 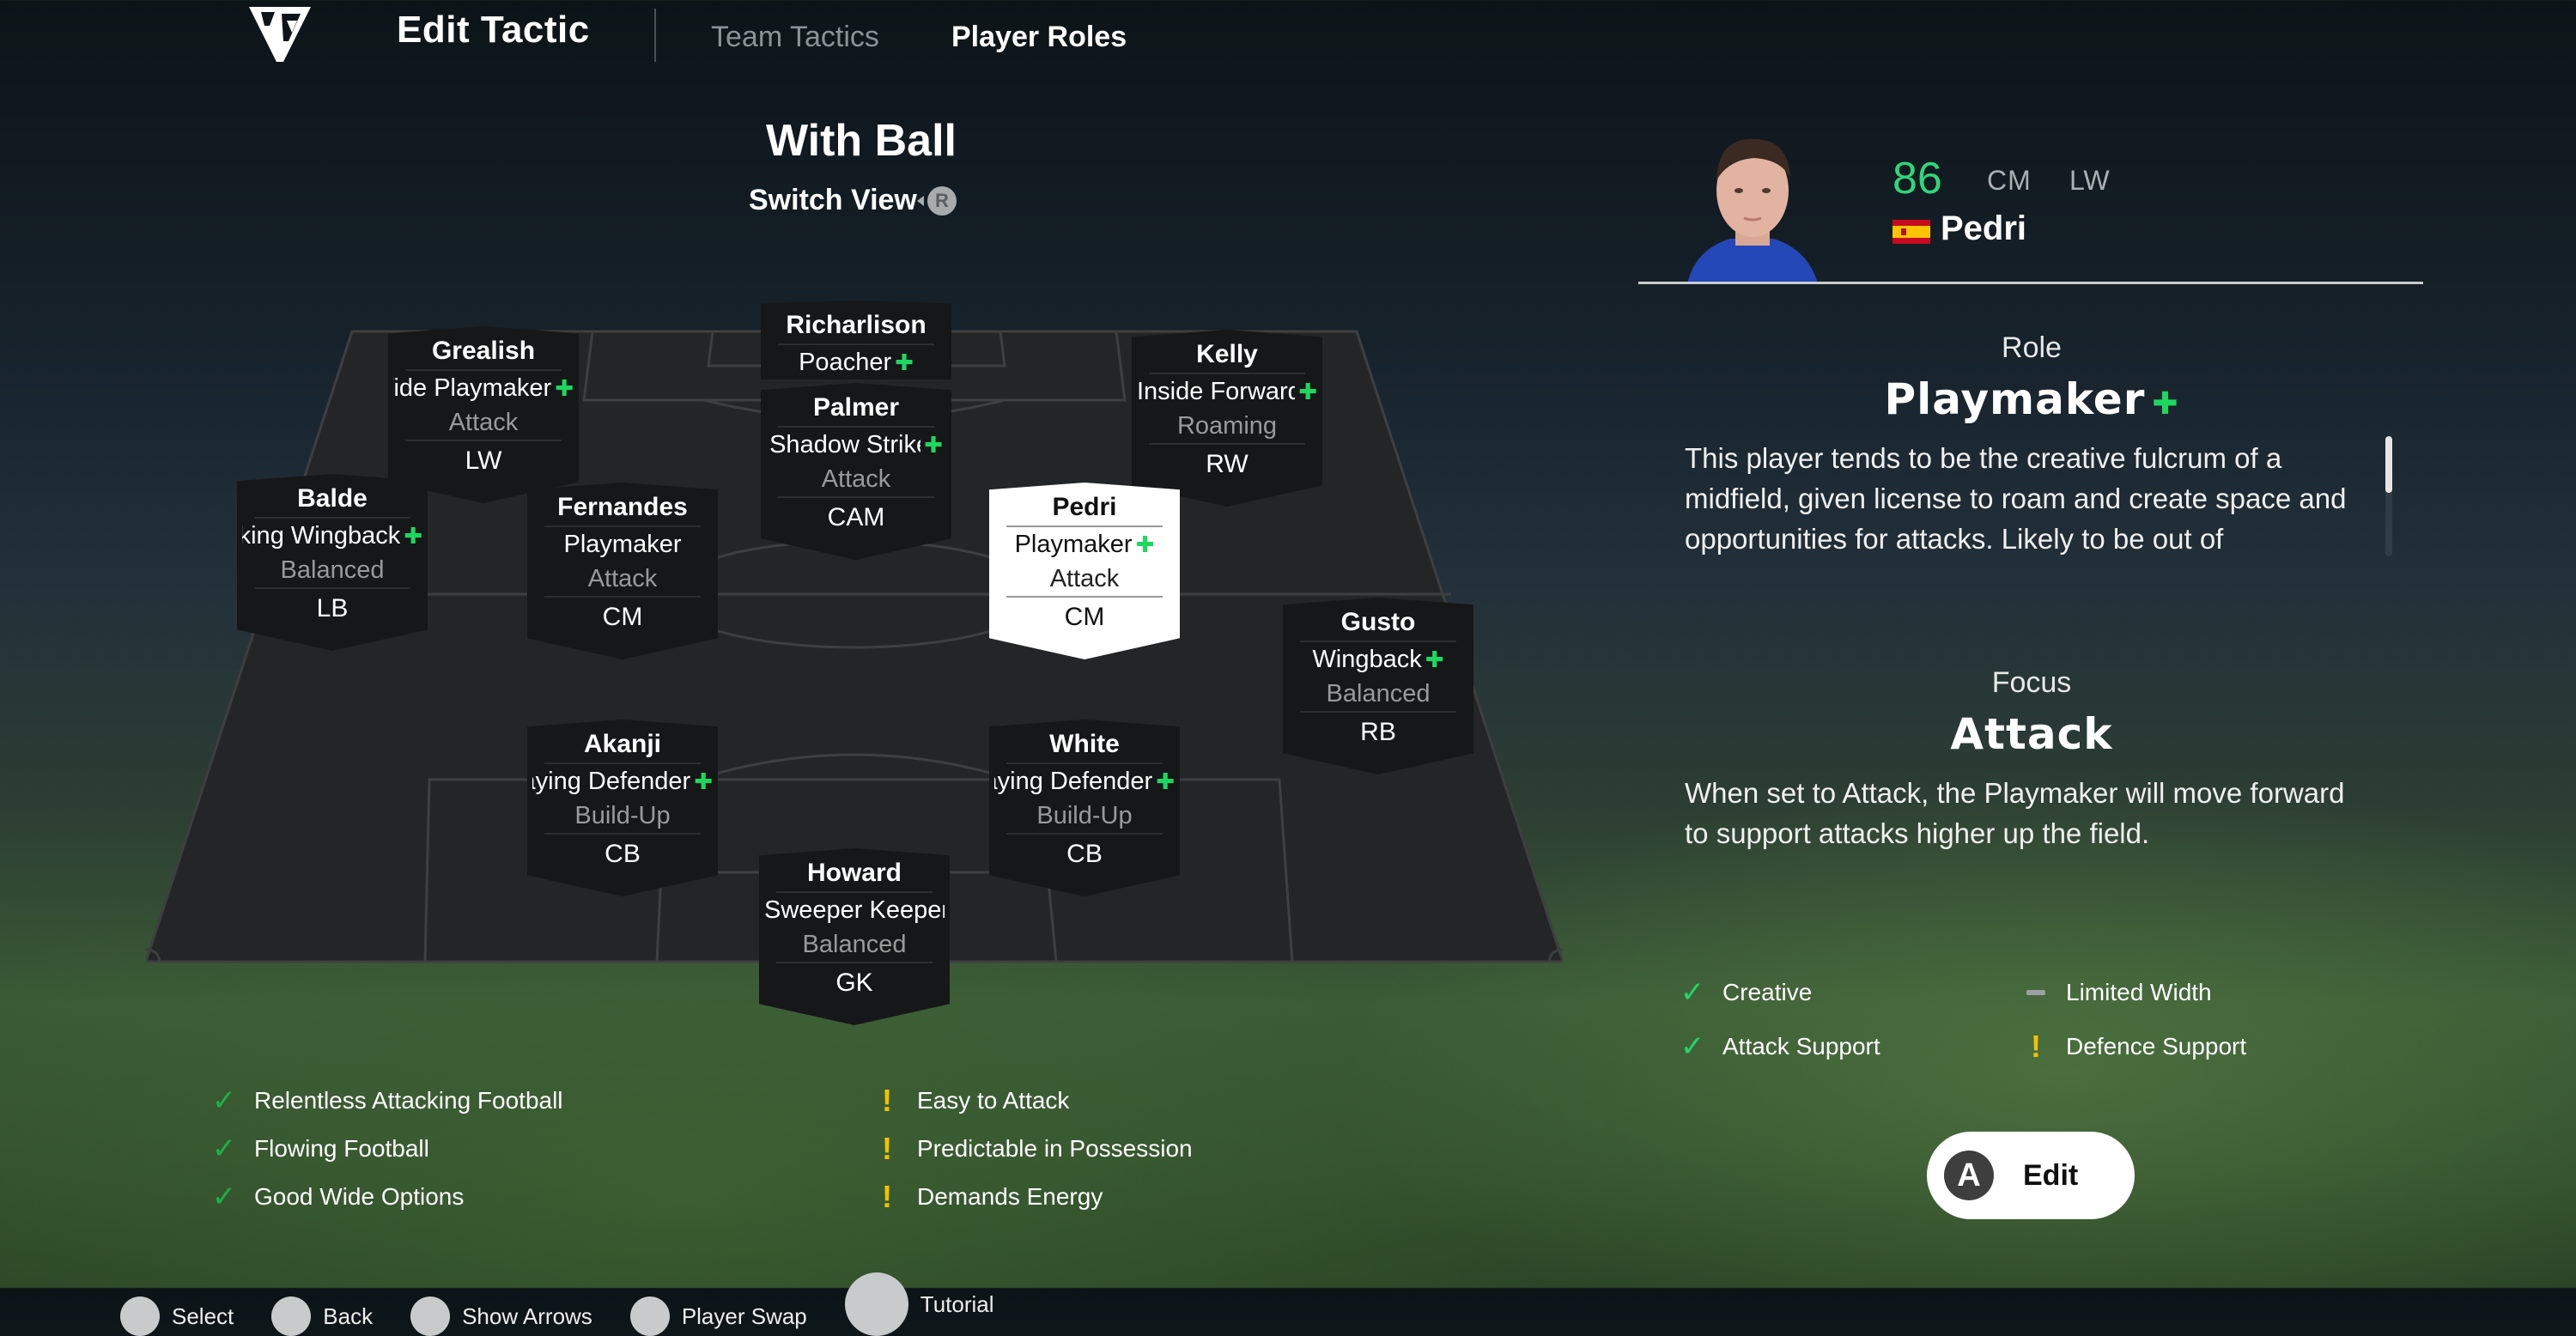 I want to click on player-role: Inside Forward ✚, so click(x=1227, y=392).